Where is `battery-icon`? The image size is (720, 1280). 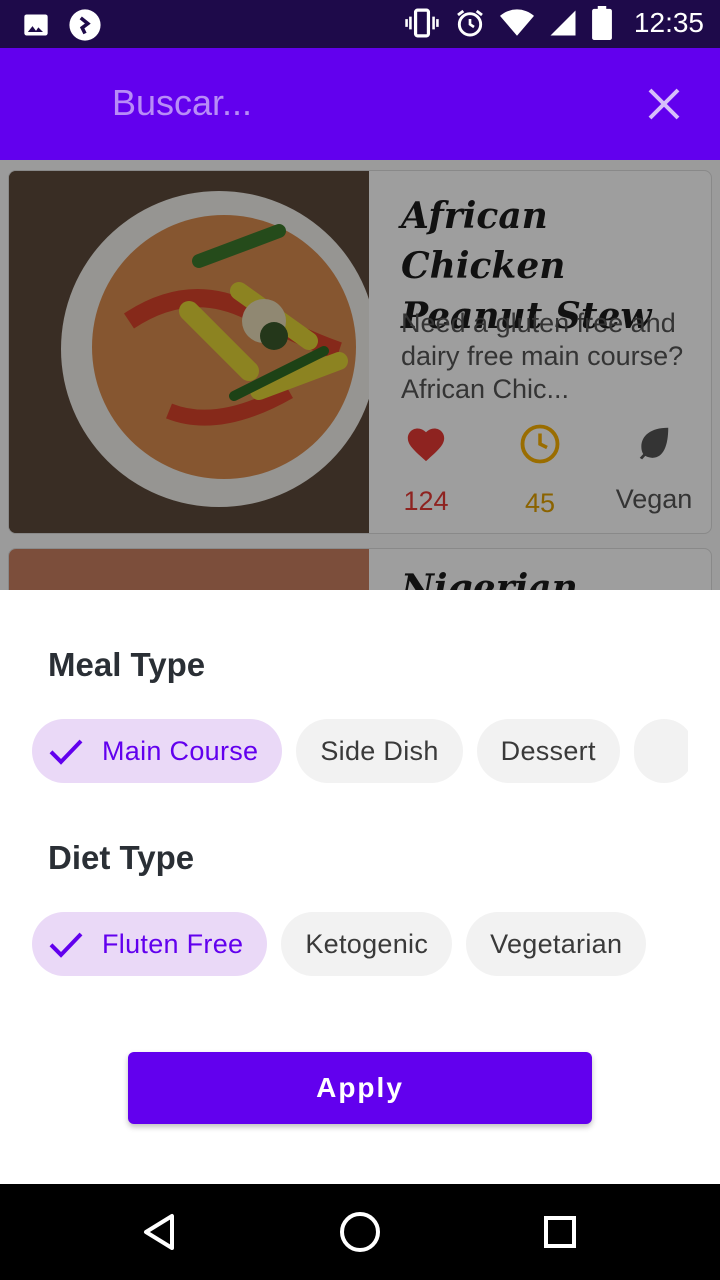
battery-icon is located at coordinates (602, 23).